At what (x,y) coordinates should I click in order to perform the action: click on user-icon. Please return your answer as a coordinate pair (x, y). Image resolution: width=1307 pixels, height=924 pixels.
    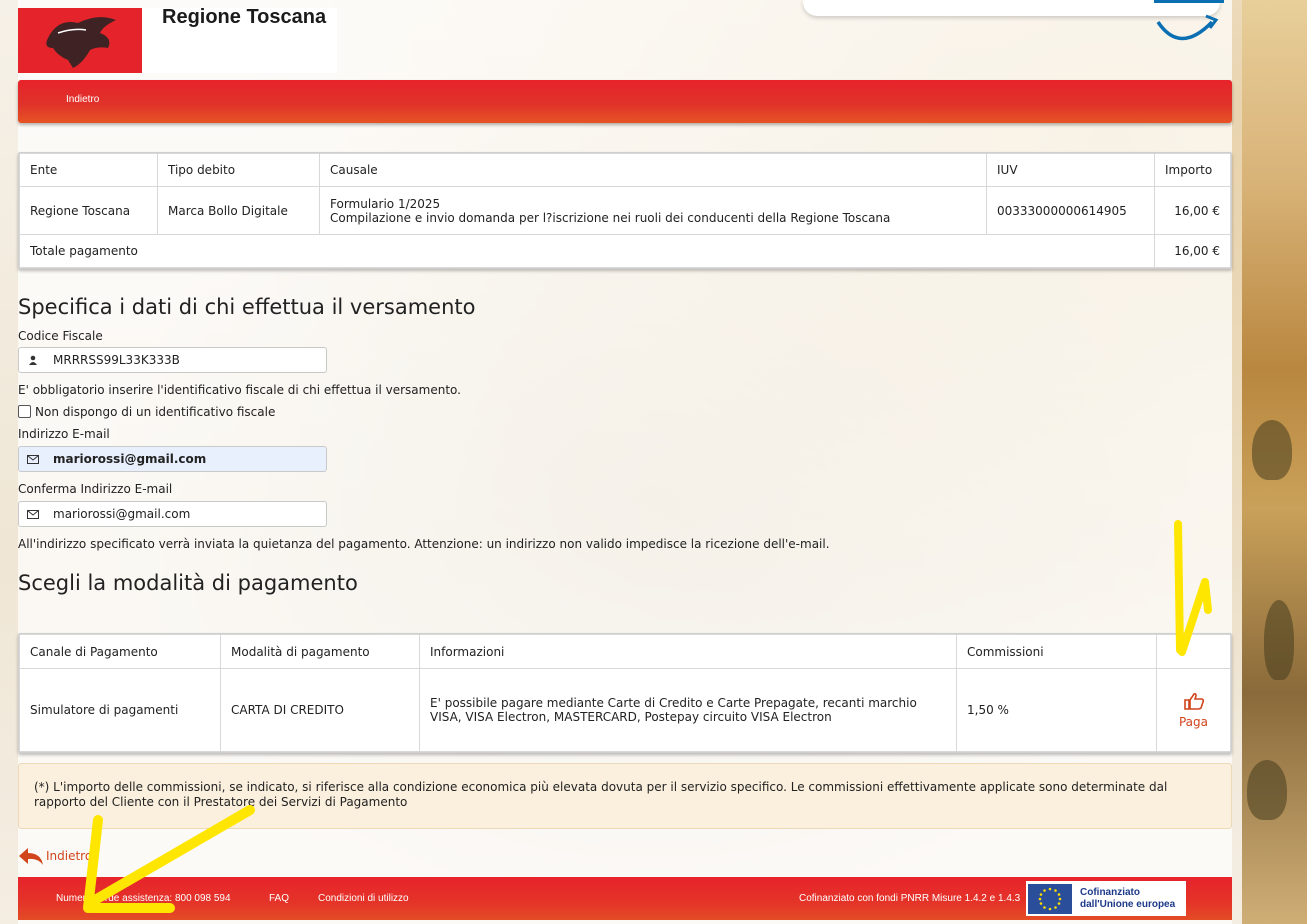
    Looking at the image, I should click on (33, 360).